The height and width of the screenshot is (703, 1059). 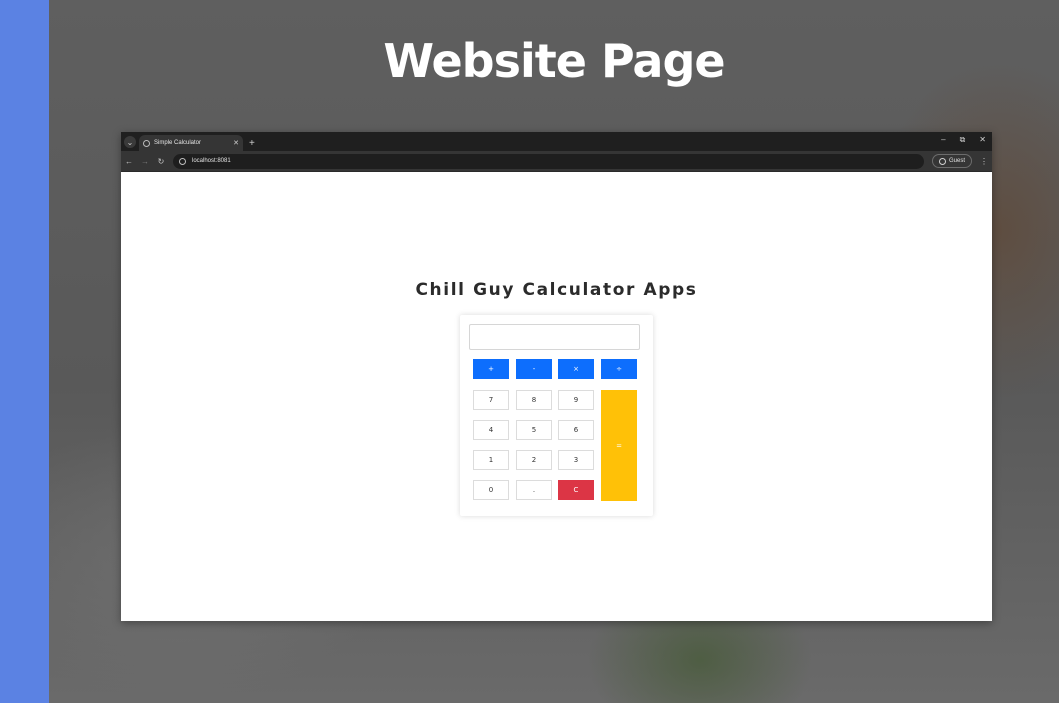 I want to click on calculator: + - × ÷ 7 8 9 = 4 5 6 1 2 3 0 . C, so click(x=556, y=415).